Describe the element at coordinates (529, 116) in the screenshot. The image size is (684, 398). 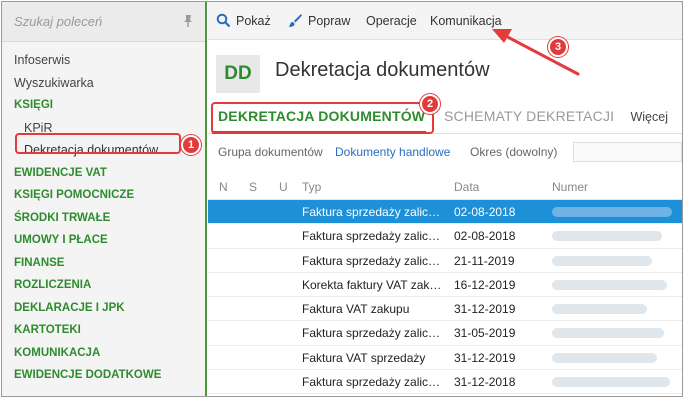
I see `tab-schematy-dekretacji: SCHEMATY DEKRETACJI` at that location.